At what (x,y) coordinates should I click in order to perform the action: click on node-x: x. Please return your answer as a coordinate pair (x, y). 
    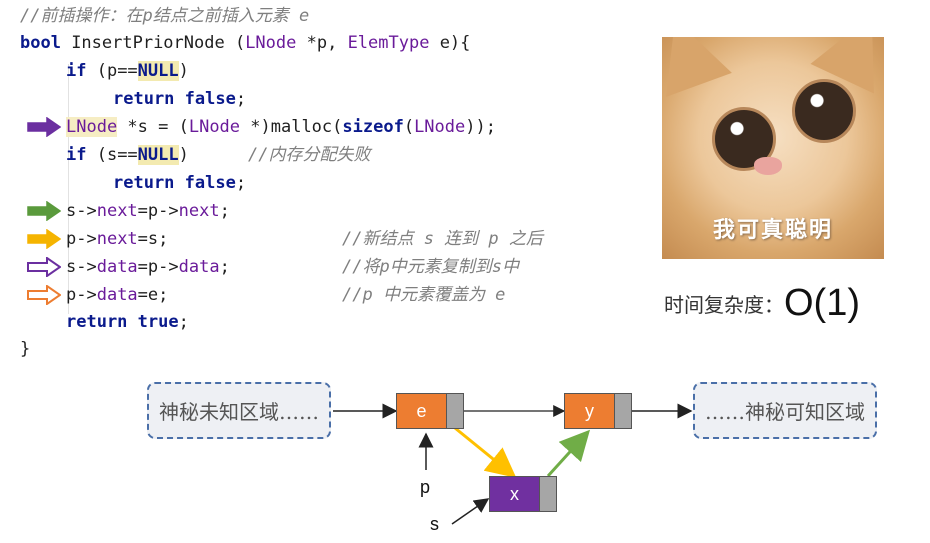
    Looking at the image, I should click on (523, 494).